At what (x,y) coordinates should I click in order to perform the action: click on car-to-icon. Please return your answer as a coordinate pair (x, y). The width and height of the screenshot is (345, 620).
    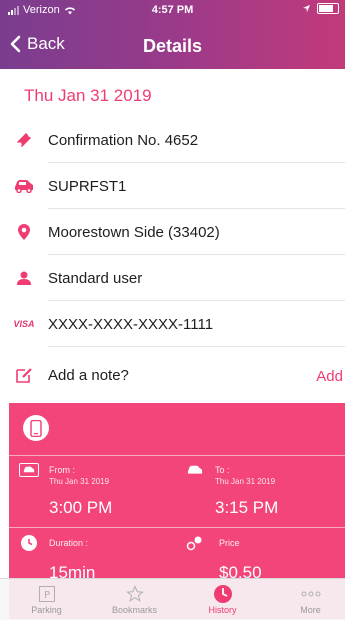
    Looking at the image, I should click on (195, 470).